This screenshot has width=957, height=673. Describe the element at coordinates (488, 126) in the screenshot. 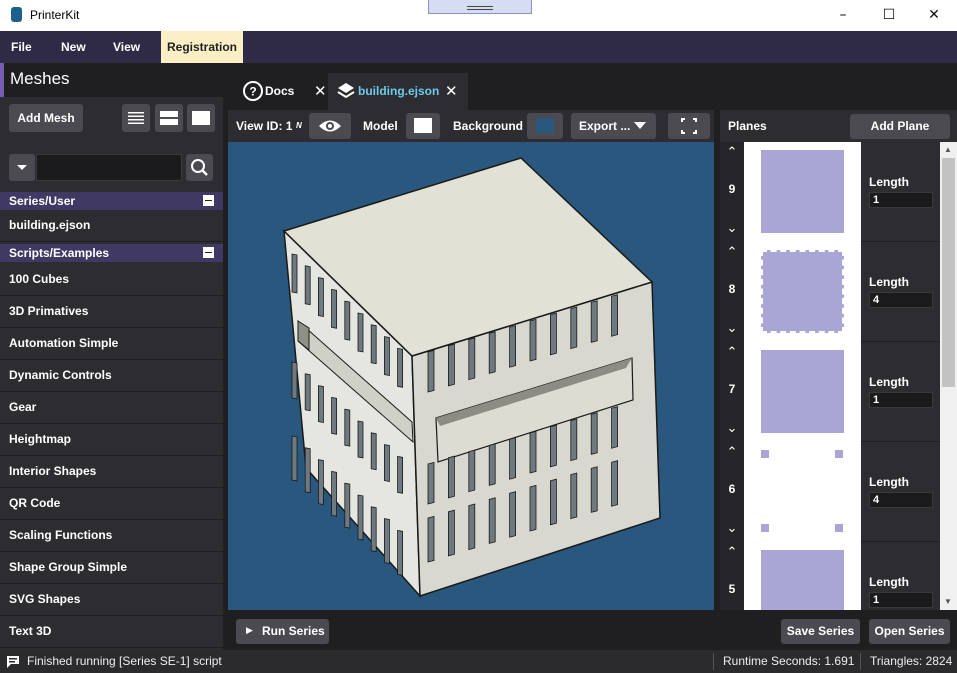

I see `background-label: Background` at that location.